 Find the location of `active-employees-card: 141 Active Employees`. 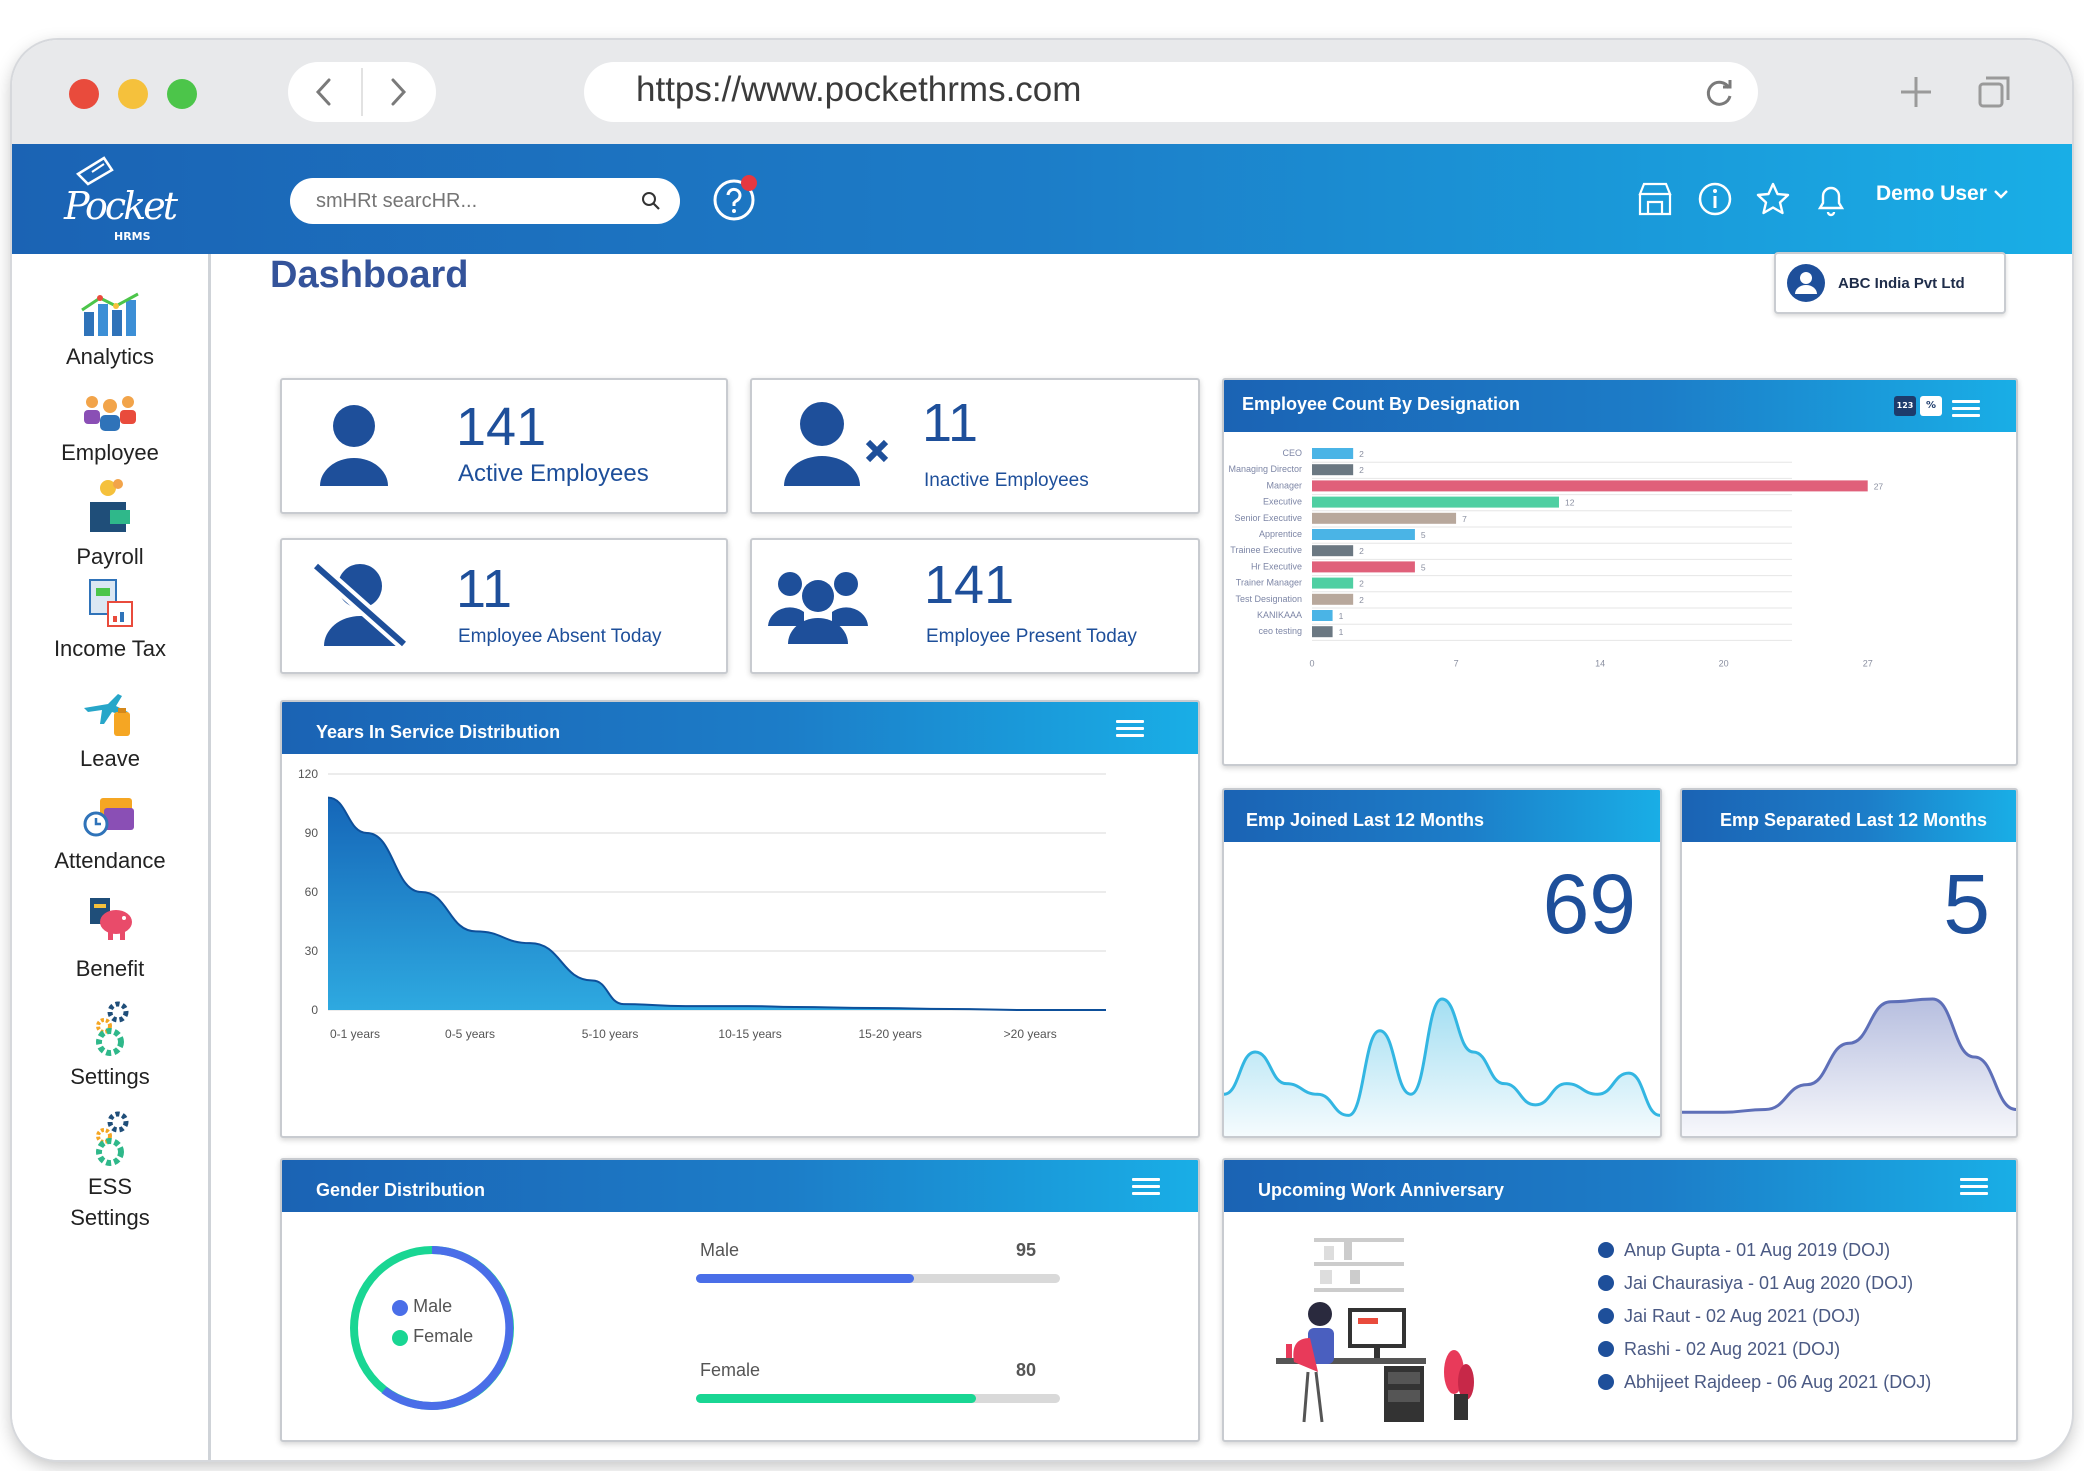

active-employees-card: 141 Active Employees is located at coordinates (504, 446).